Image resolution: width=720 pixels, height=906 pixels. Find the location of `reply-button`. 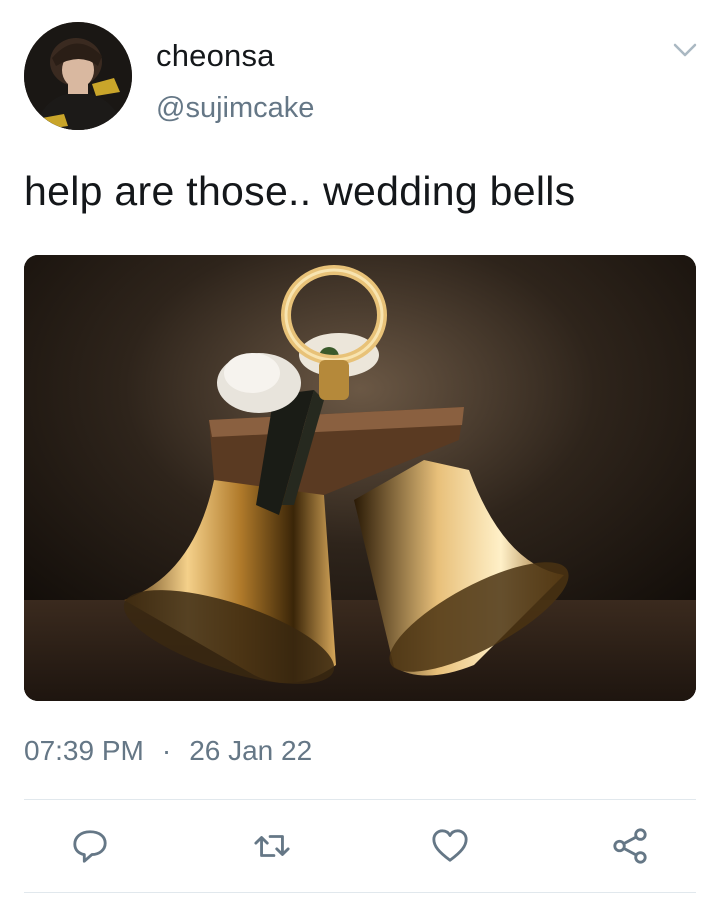

reply-button is located at coordinates (90, 846).